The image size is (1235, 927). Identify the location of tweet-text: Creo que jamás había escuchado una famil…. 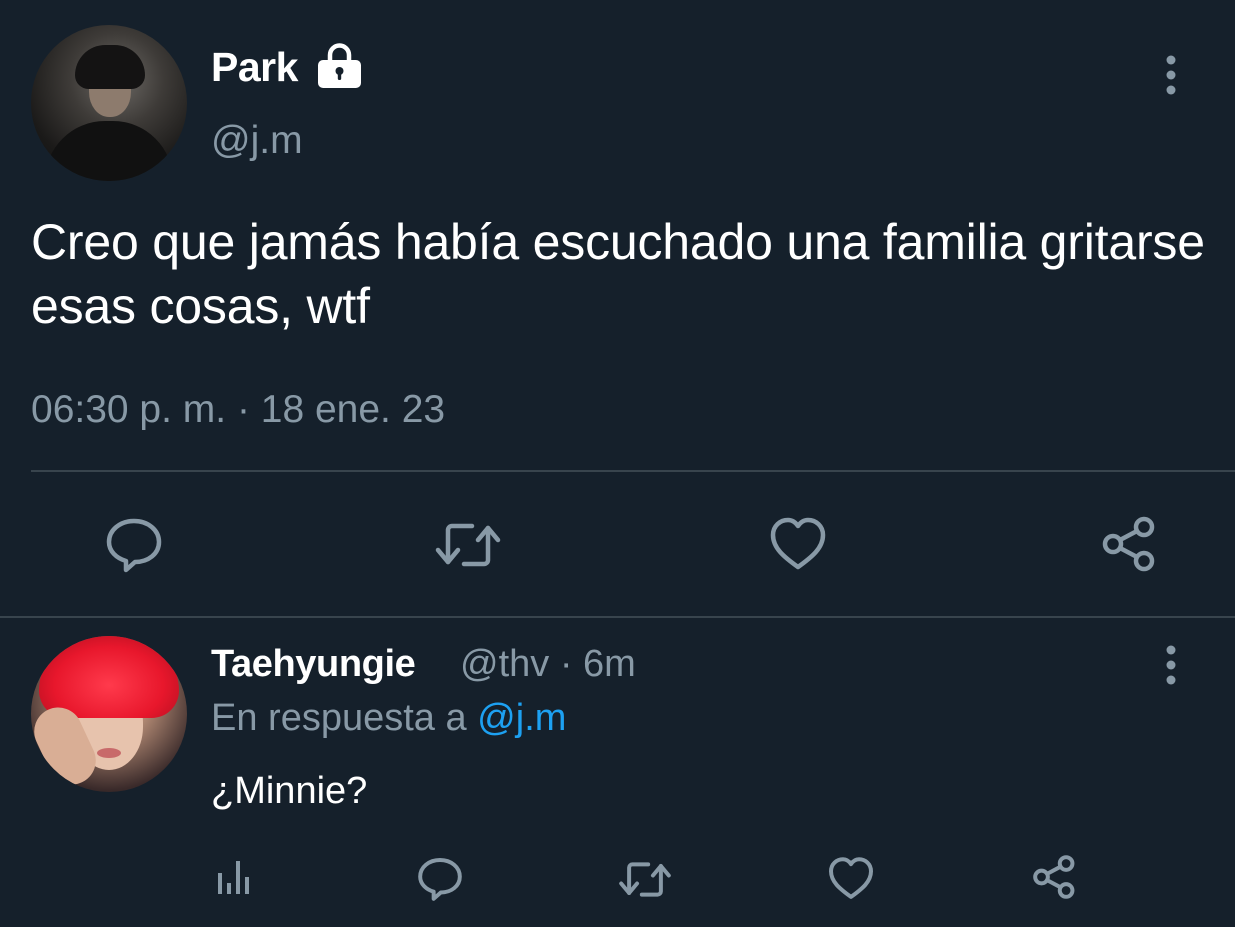
(618, 274).